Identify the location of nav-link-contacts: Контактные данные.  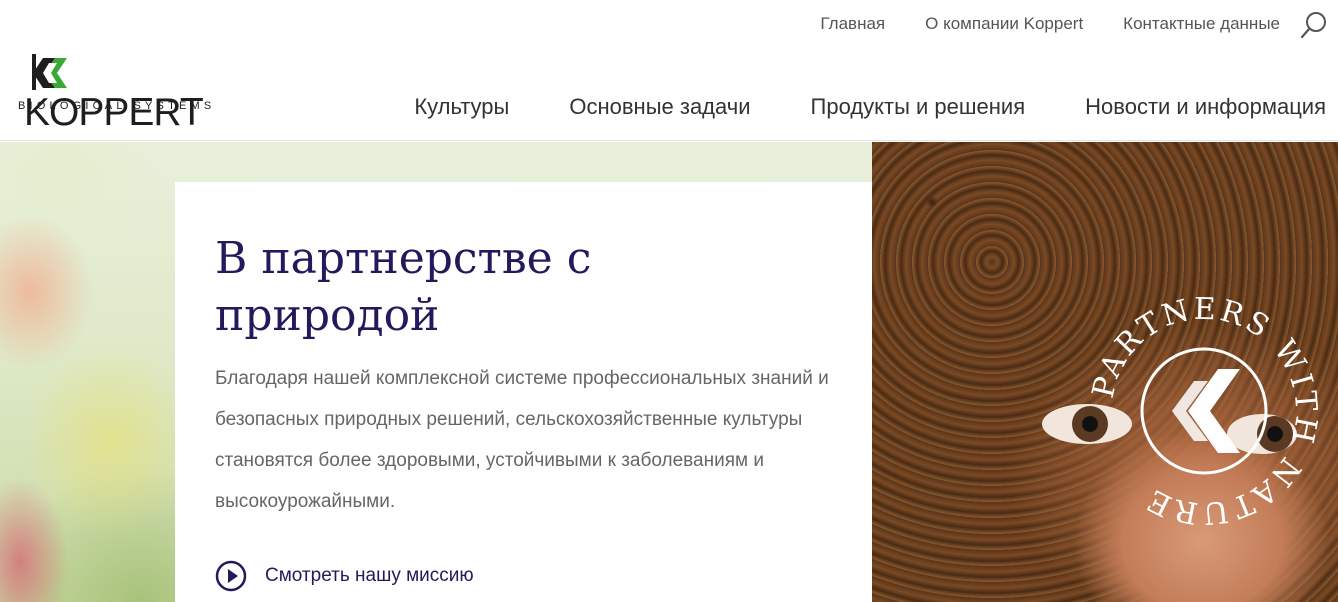
(1201, 24).